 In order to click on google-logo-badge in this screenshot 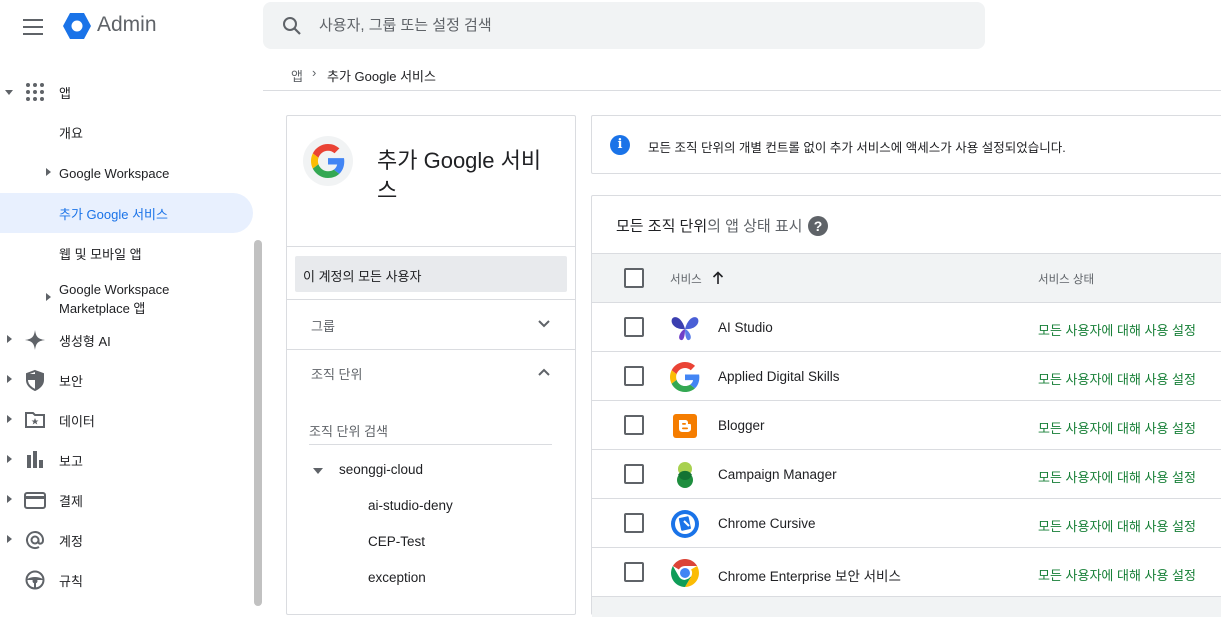, I will do `click(328, 161)`.